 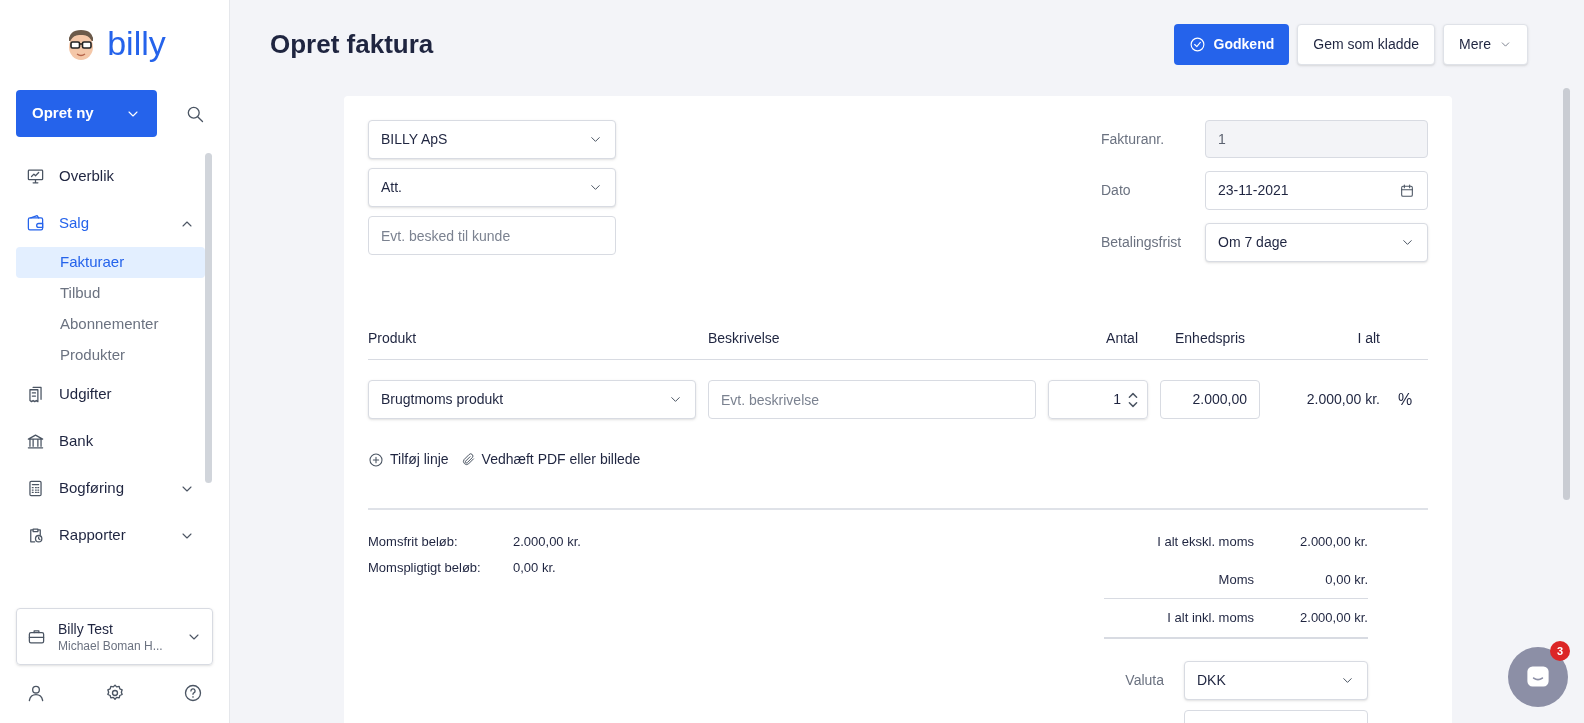 I want to click on nav-item: Salg, so click(x=110, y=223).